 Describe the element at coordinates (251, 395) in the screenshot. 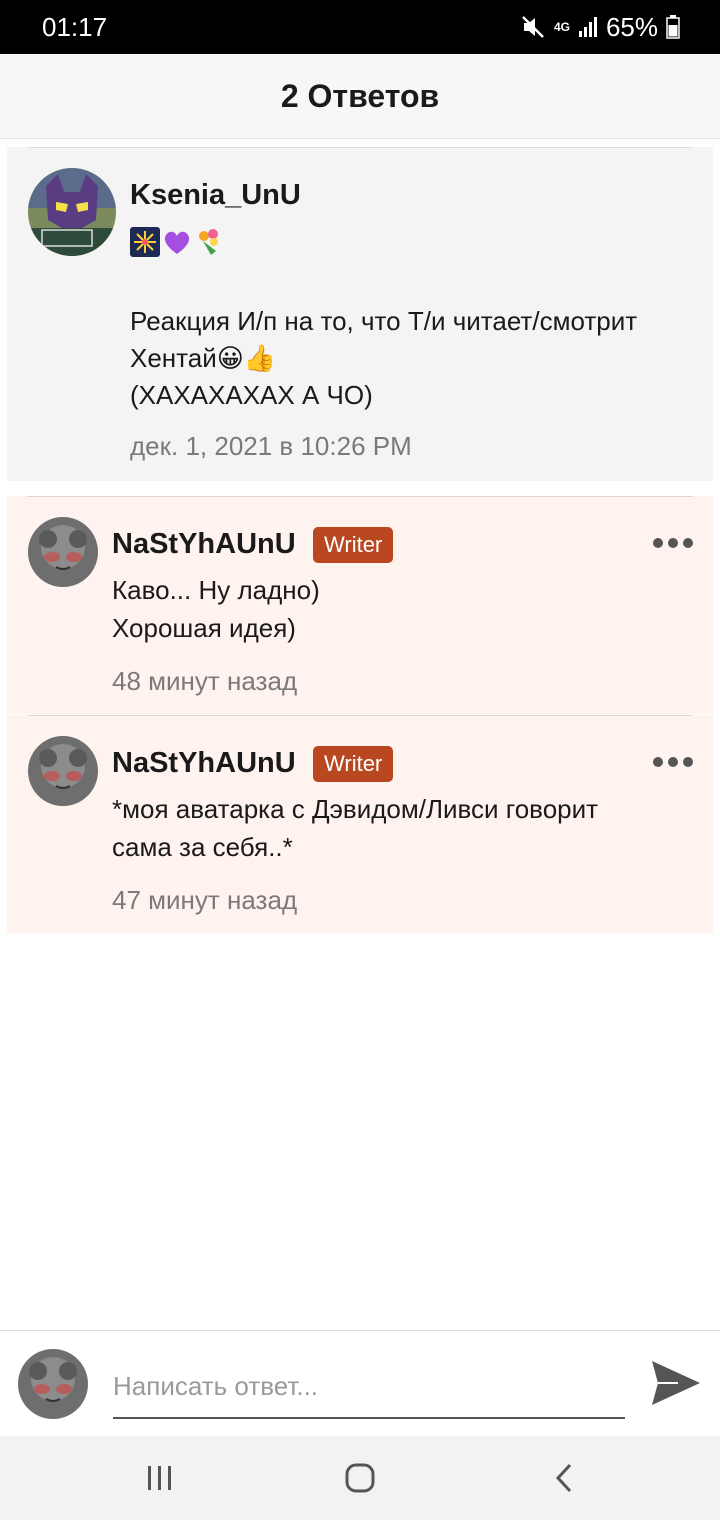

I see `post-text-line: (ХАХАХАХАХ А ЧО)` at that location.